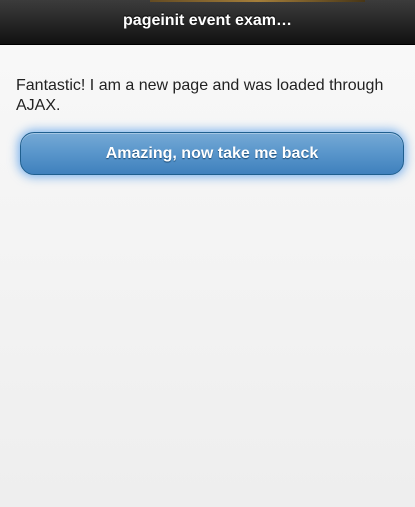 The width and height of the screenshot is (415, 507). What do you see at coordinates (257, 1) in the screenshot?
I see `header-decoration` at bounding box center [257, 1].